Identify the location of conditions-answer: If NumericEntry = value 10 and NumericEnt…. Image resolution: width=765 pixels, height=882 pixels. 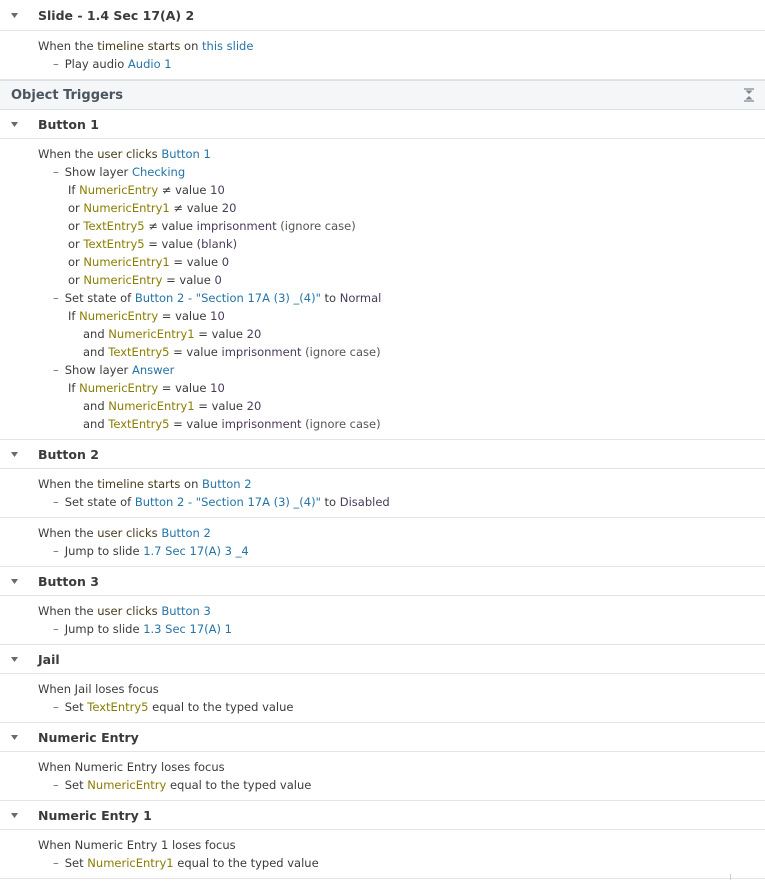
(401, 406).